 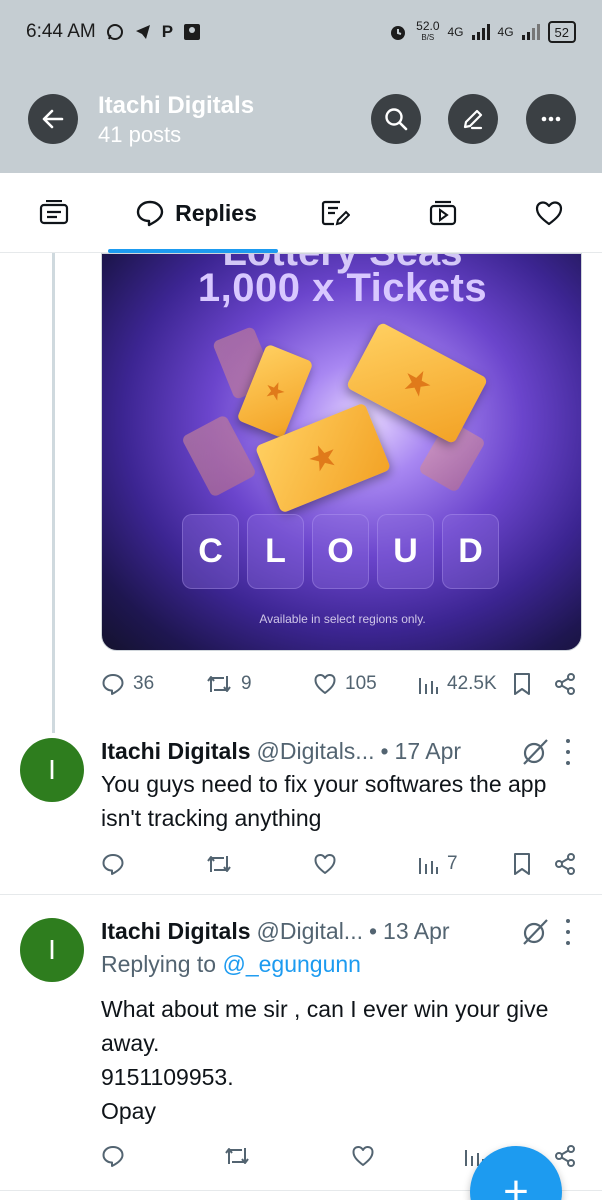 I want to click on tweet-date: 13 Apr, so click(x=416, y=931).